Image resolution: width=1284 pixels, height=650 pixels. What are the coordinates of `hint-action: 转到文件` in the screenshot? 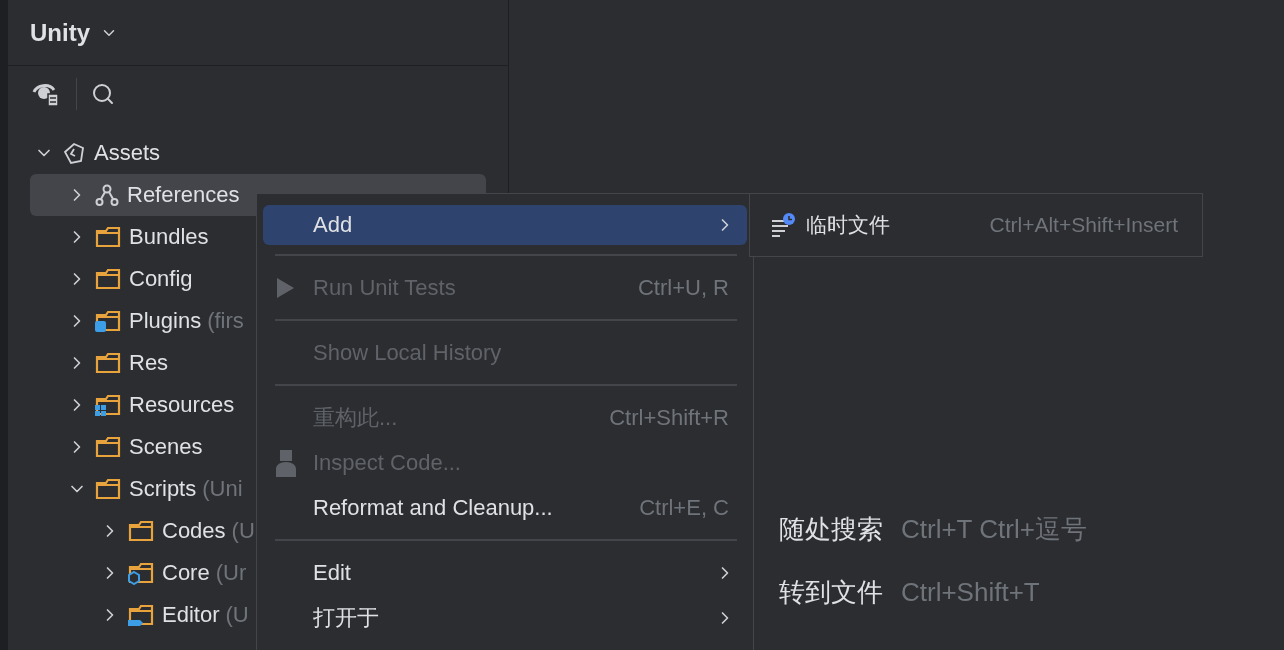 It's located at (831, 592).